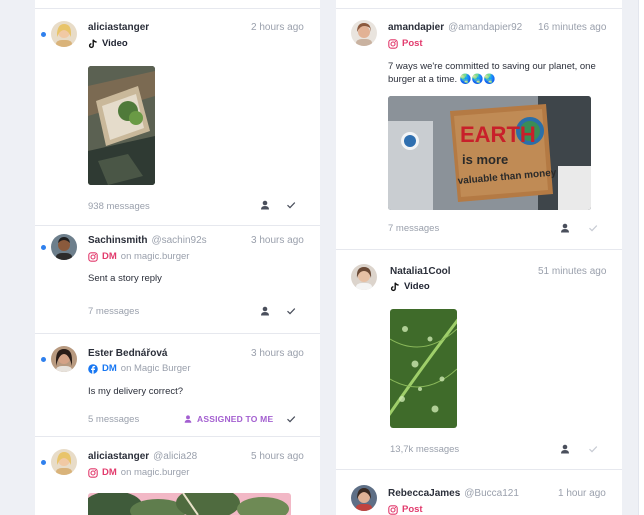 The width and height of the screenshot is (644, 515). What do you see at coordinates (420, 271) in the screenshot?
I see `username: Natalia1Cool` at bounding box center [420, 271].